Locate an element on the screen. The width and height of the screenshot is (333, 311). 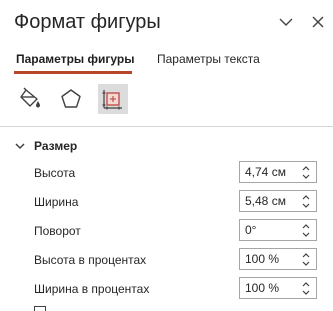
width-value: 5,48 см is located at coordinates (265, 201).